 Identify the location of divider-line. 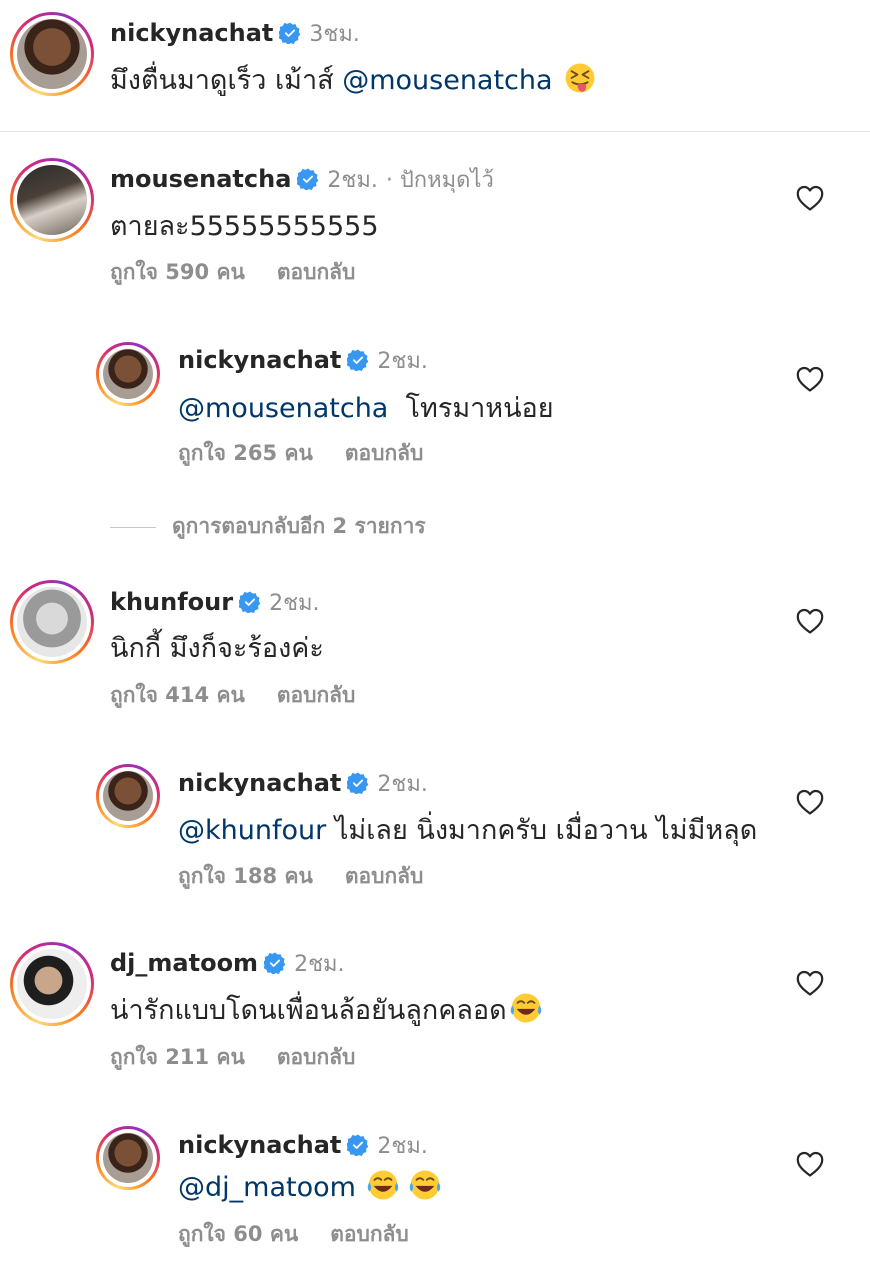
(133, 527).